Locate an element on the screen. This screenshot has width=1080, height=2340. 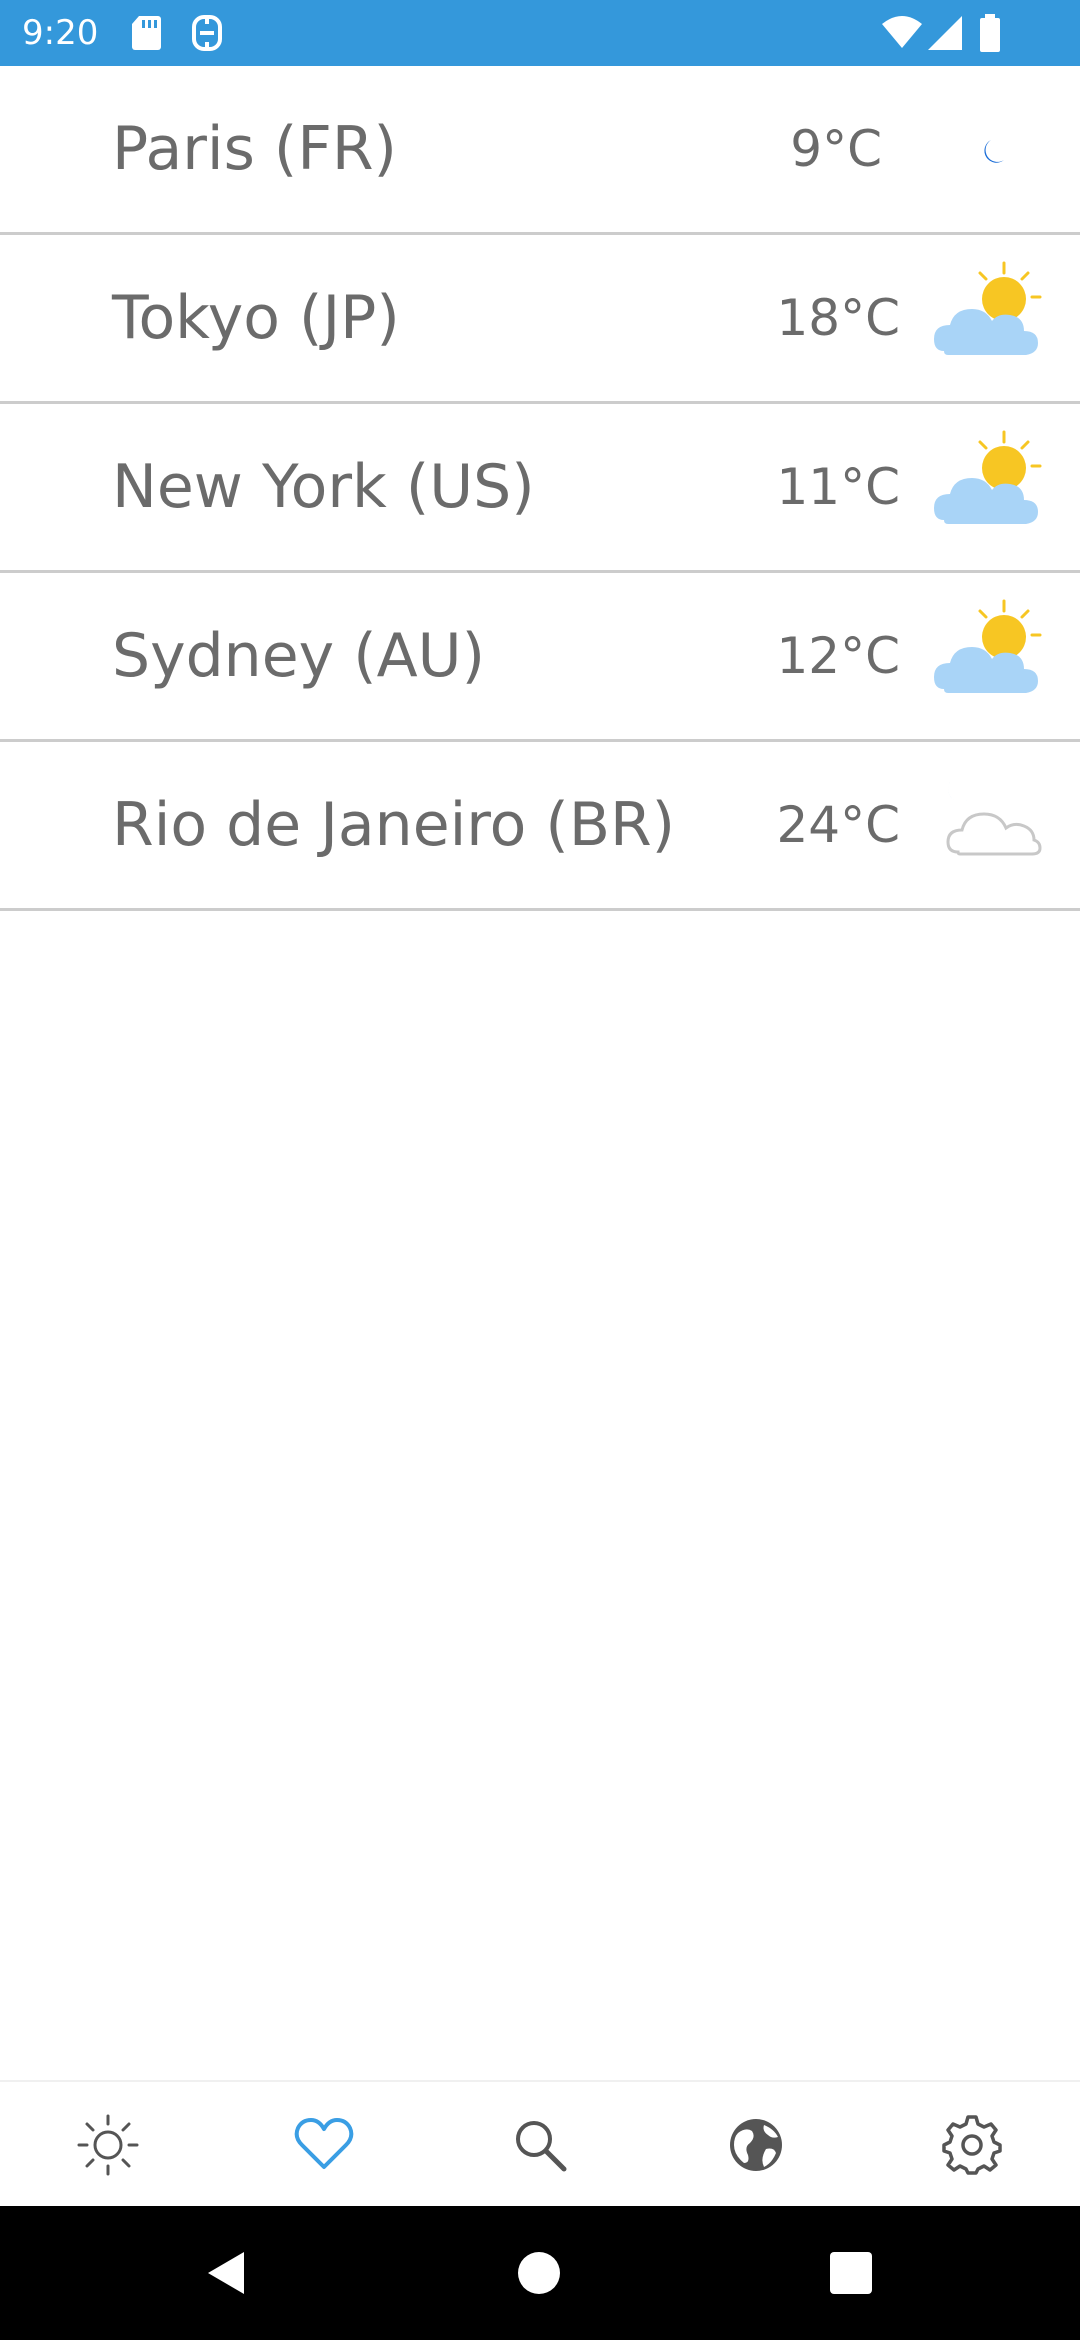
bottom-navigation is located at coordinates (540, 2143).